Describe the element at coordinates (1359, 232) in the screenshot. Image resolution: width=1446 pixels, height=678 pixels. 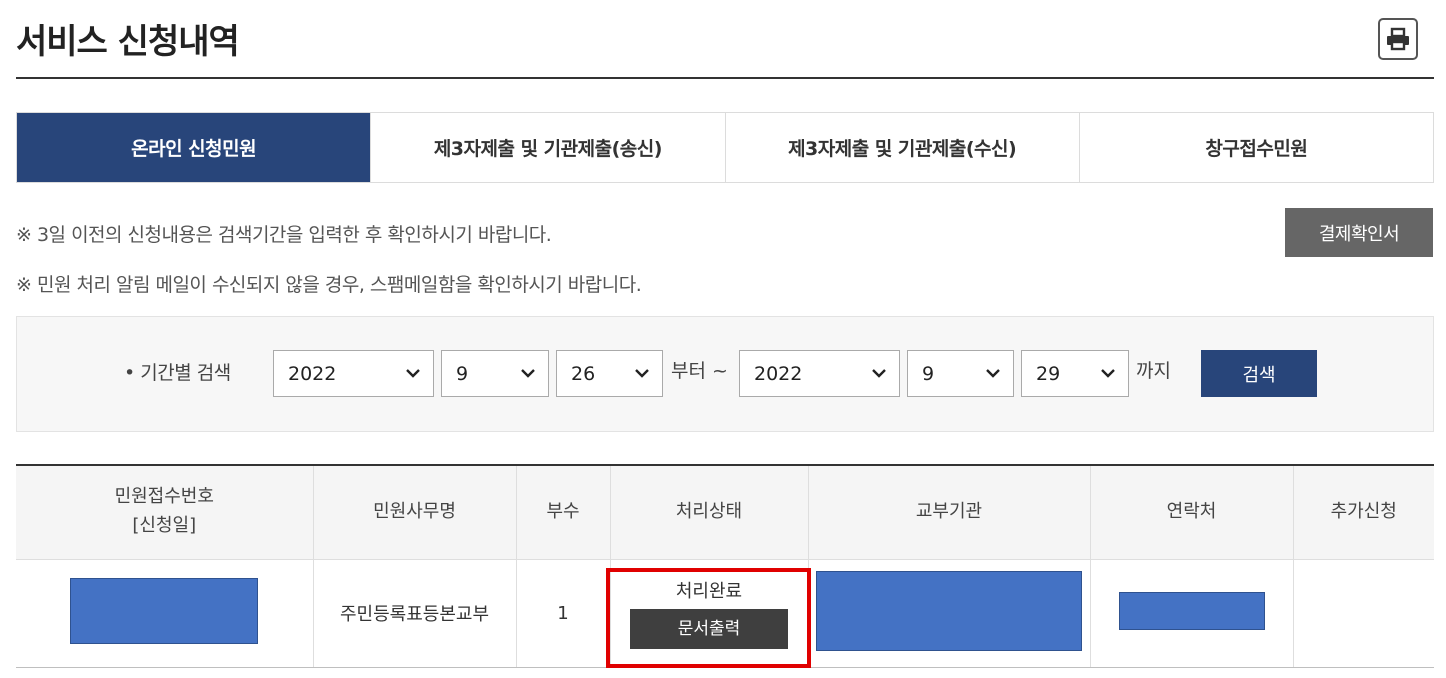
I see `payment-confirmation-button: 결제확인서` at that location.